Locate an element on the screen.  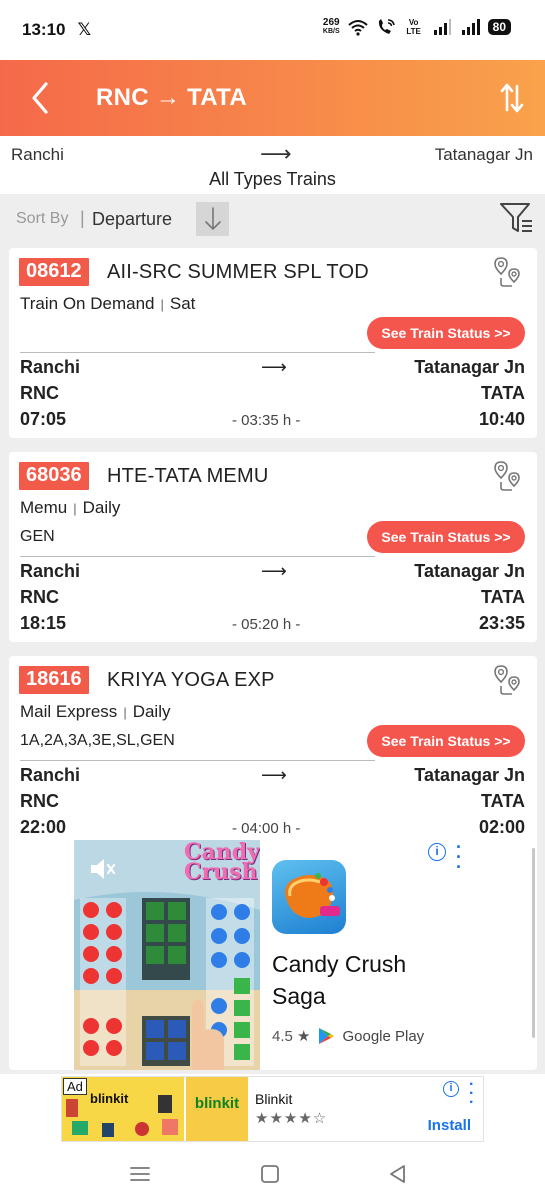
ad-game-image: Candy Crush is located at coordinates (167, 955).